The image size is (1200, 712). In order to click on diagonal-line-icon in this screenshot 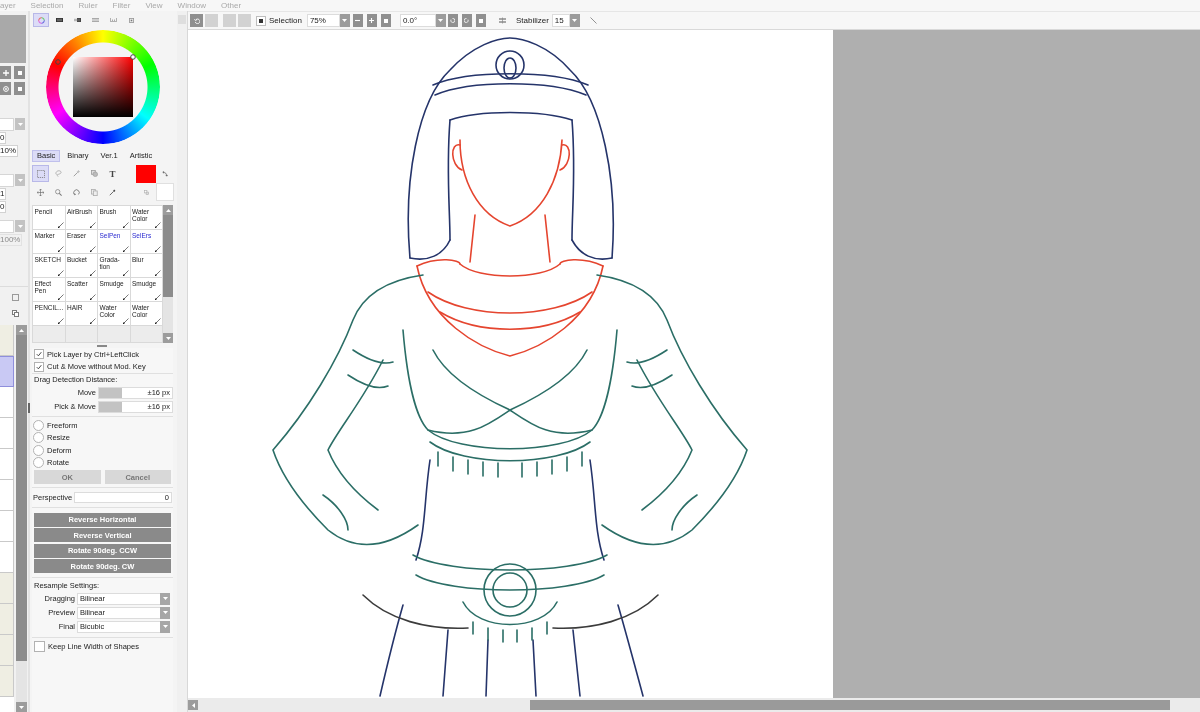, I will do `click(593, 20)`.